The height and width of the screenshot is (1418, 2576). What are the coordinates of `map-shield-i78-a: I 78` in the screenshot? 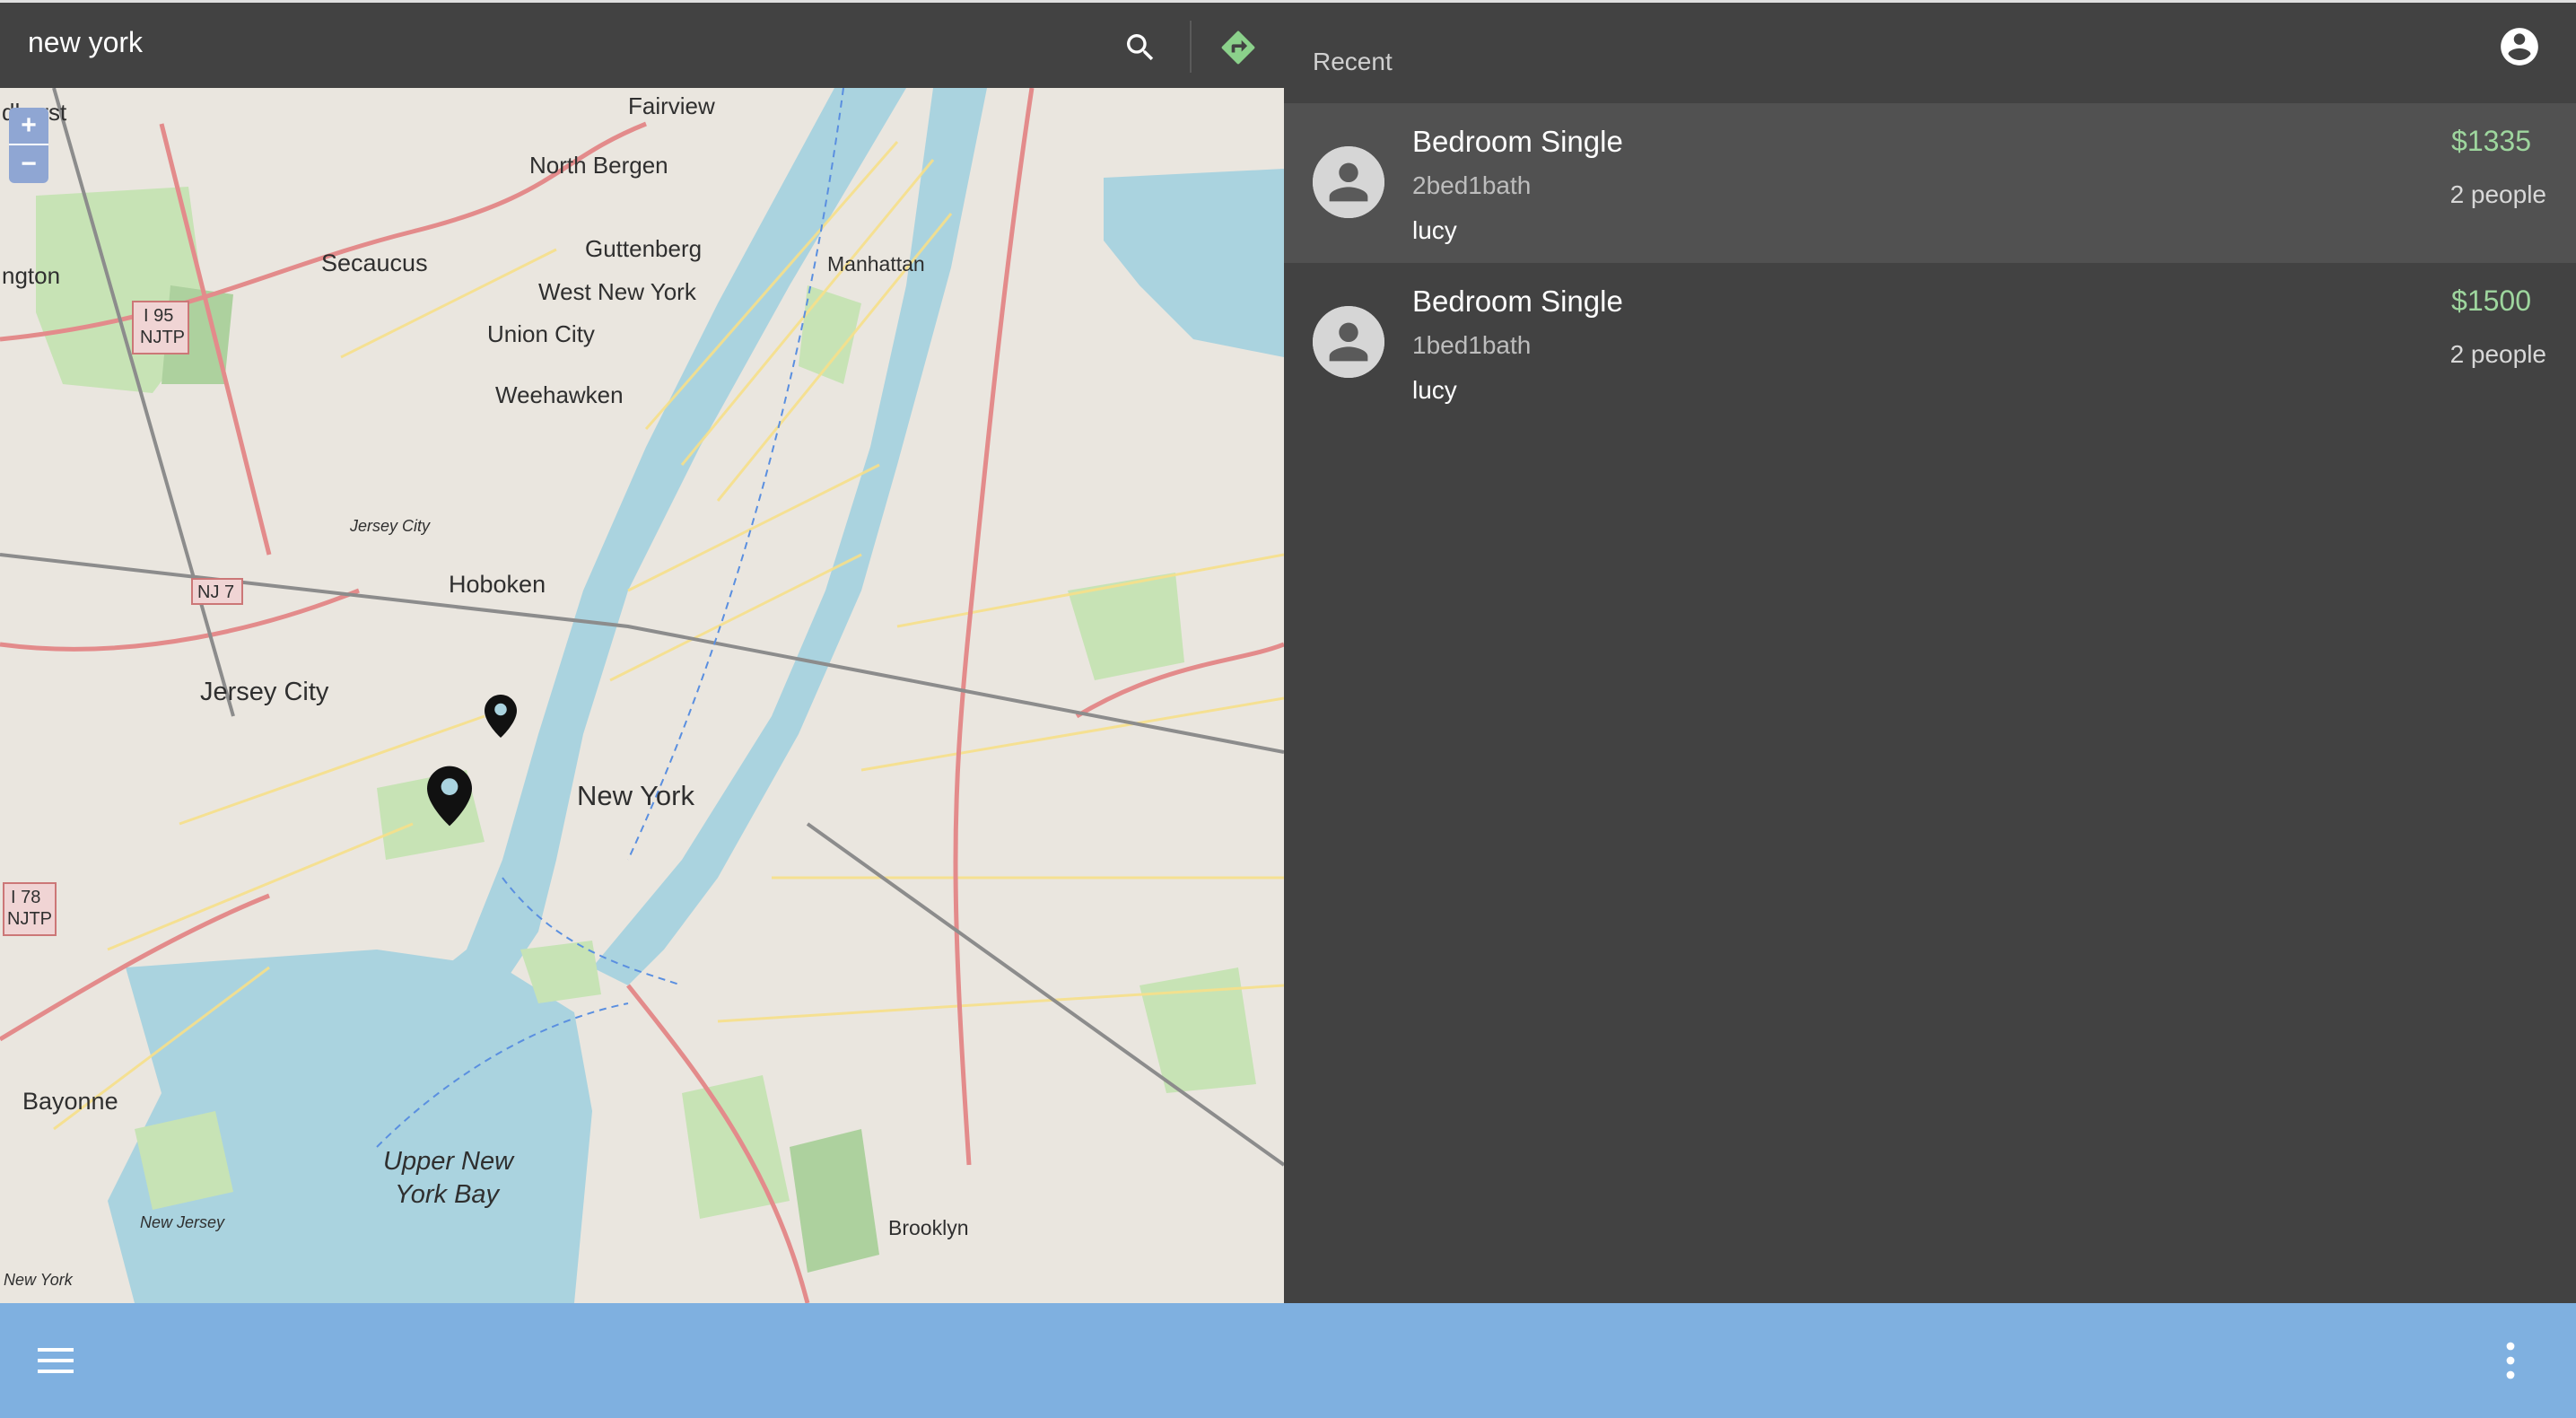 It's located at (25, 897).